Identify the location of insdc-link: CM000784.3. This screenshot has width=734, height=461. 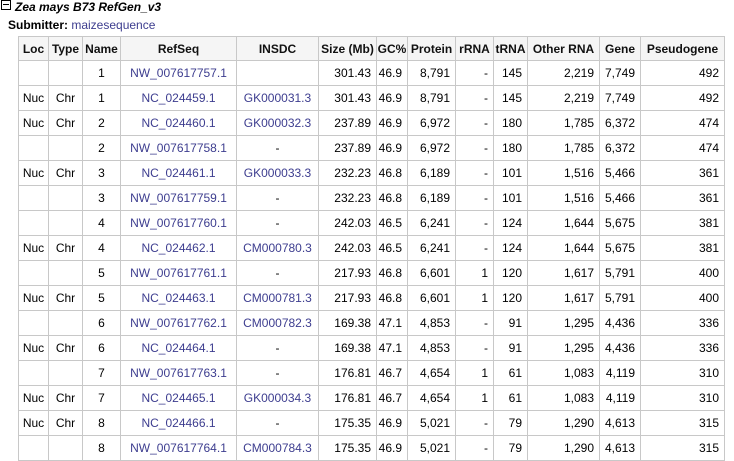
(277, 448).